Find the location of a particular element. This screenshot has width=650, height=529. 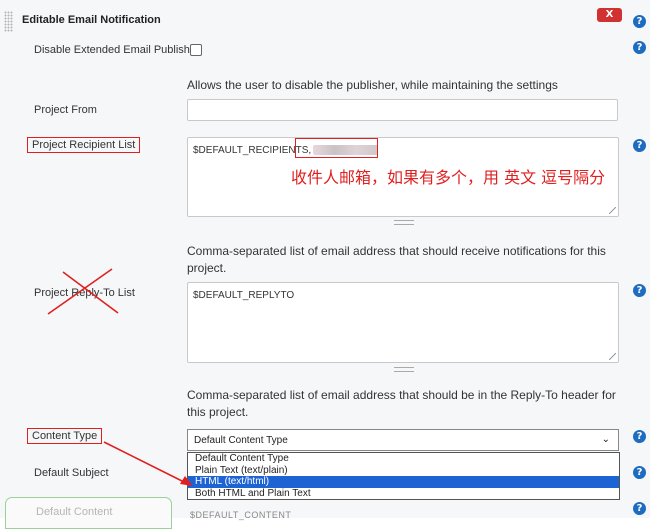

recipient-annotation: 收件人邮箱，如果有多个，用 英文 逗号隔分 is located at coordinates (448, 177).